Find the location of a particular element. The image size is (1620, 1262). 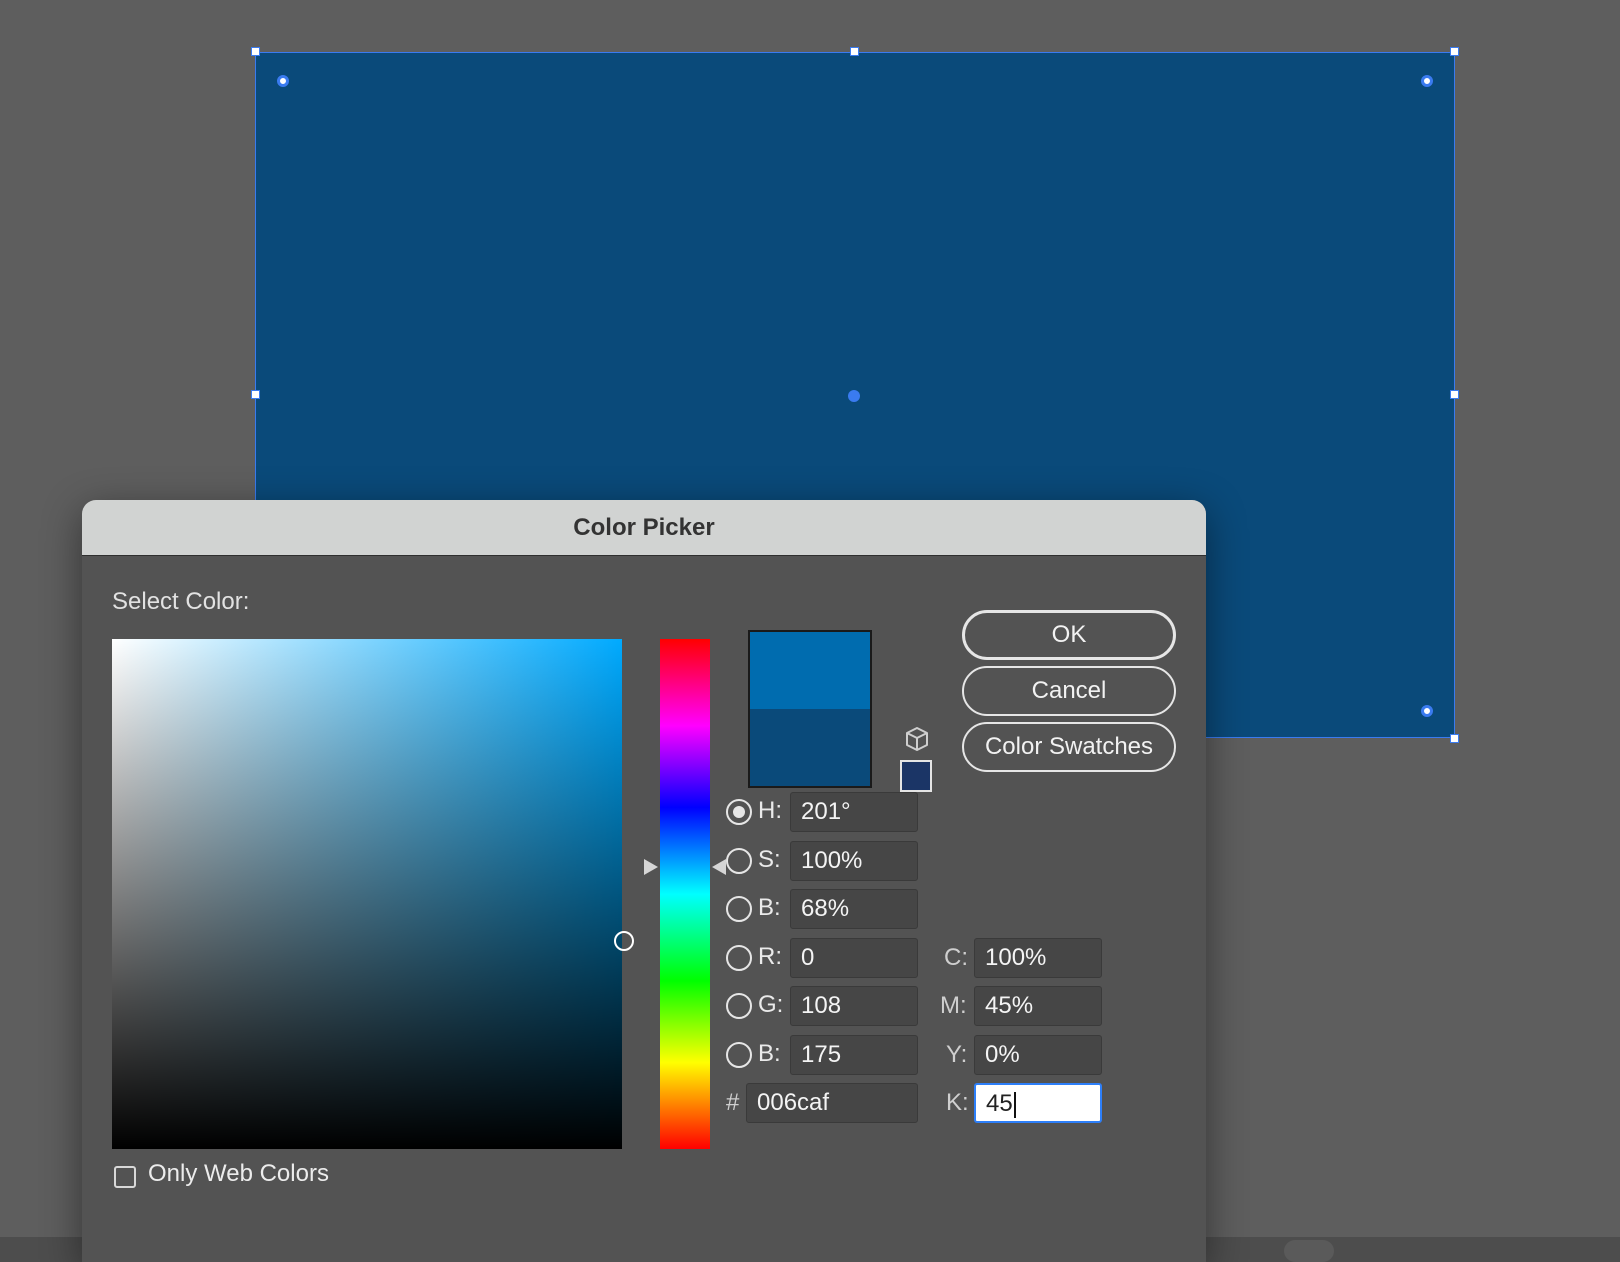

brightness-input: 68% is located at coordinates (854, 909).